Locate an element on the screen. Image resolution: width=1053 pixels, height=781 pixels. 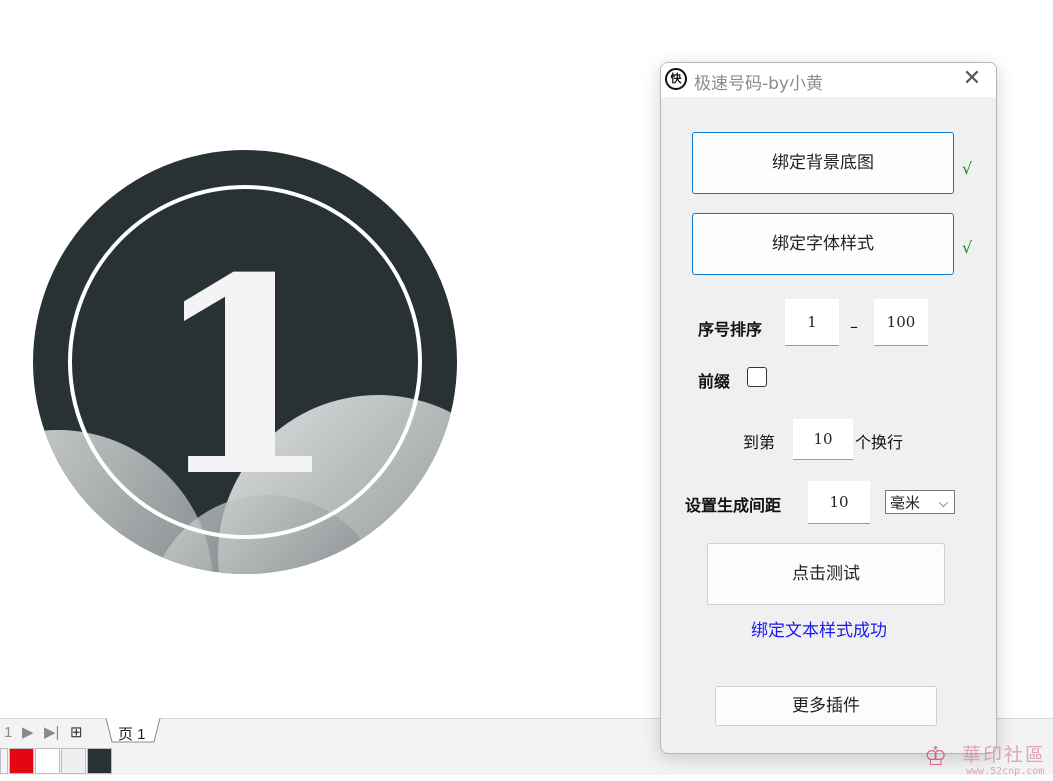
dialog-titlebar: 快 极速号码-by小黄 ✕ is located at coordinates (828, 80).